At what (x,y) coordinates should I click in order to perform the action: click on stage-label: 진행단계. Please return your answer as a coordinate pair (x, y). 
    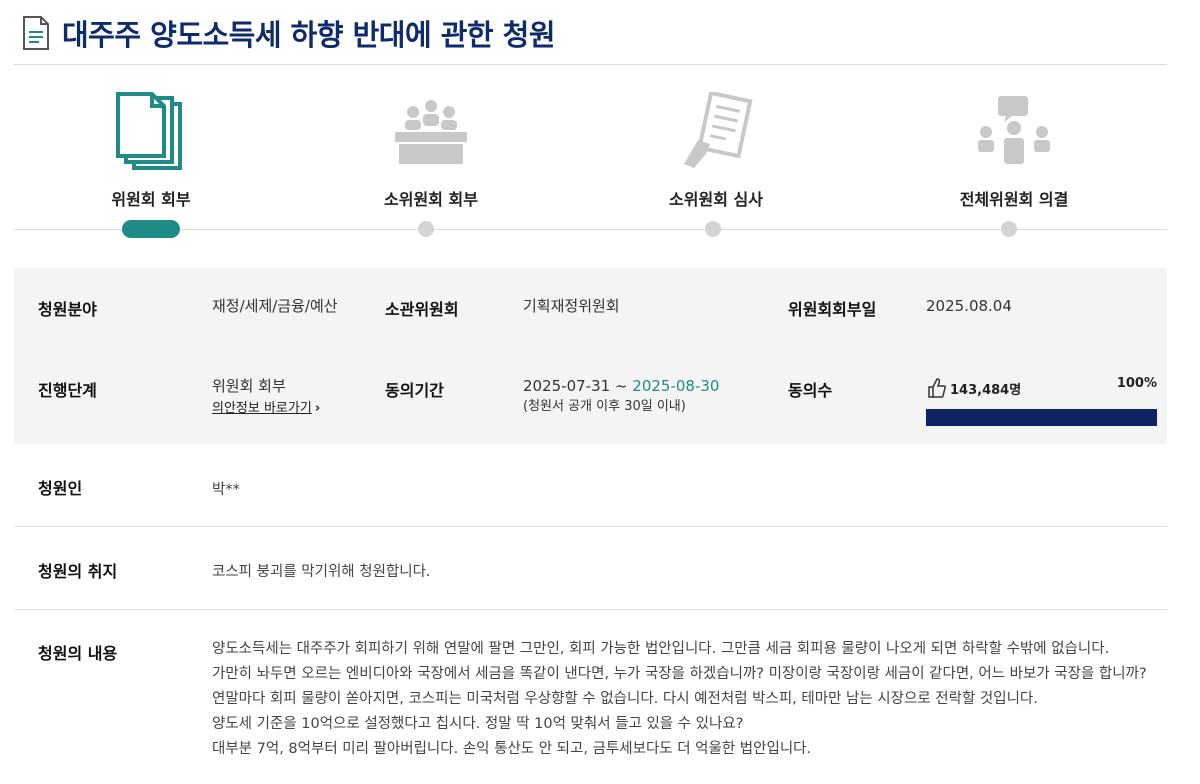
    Looking at the image, I should click on (67, 390).